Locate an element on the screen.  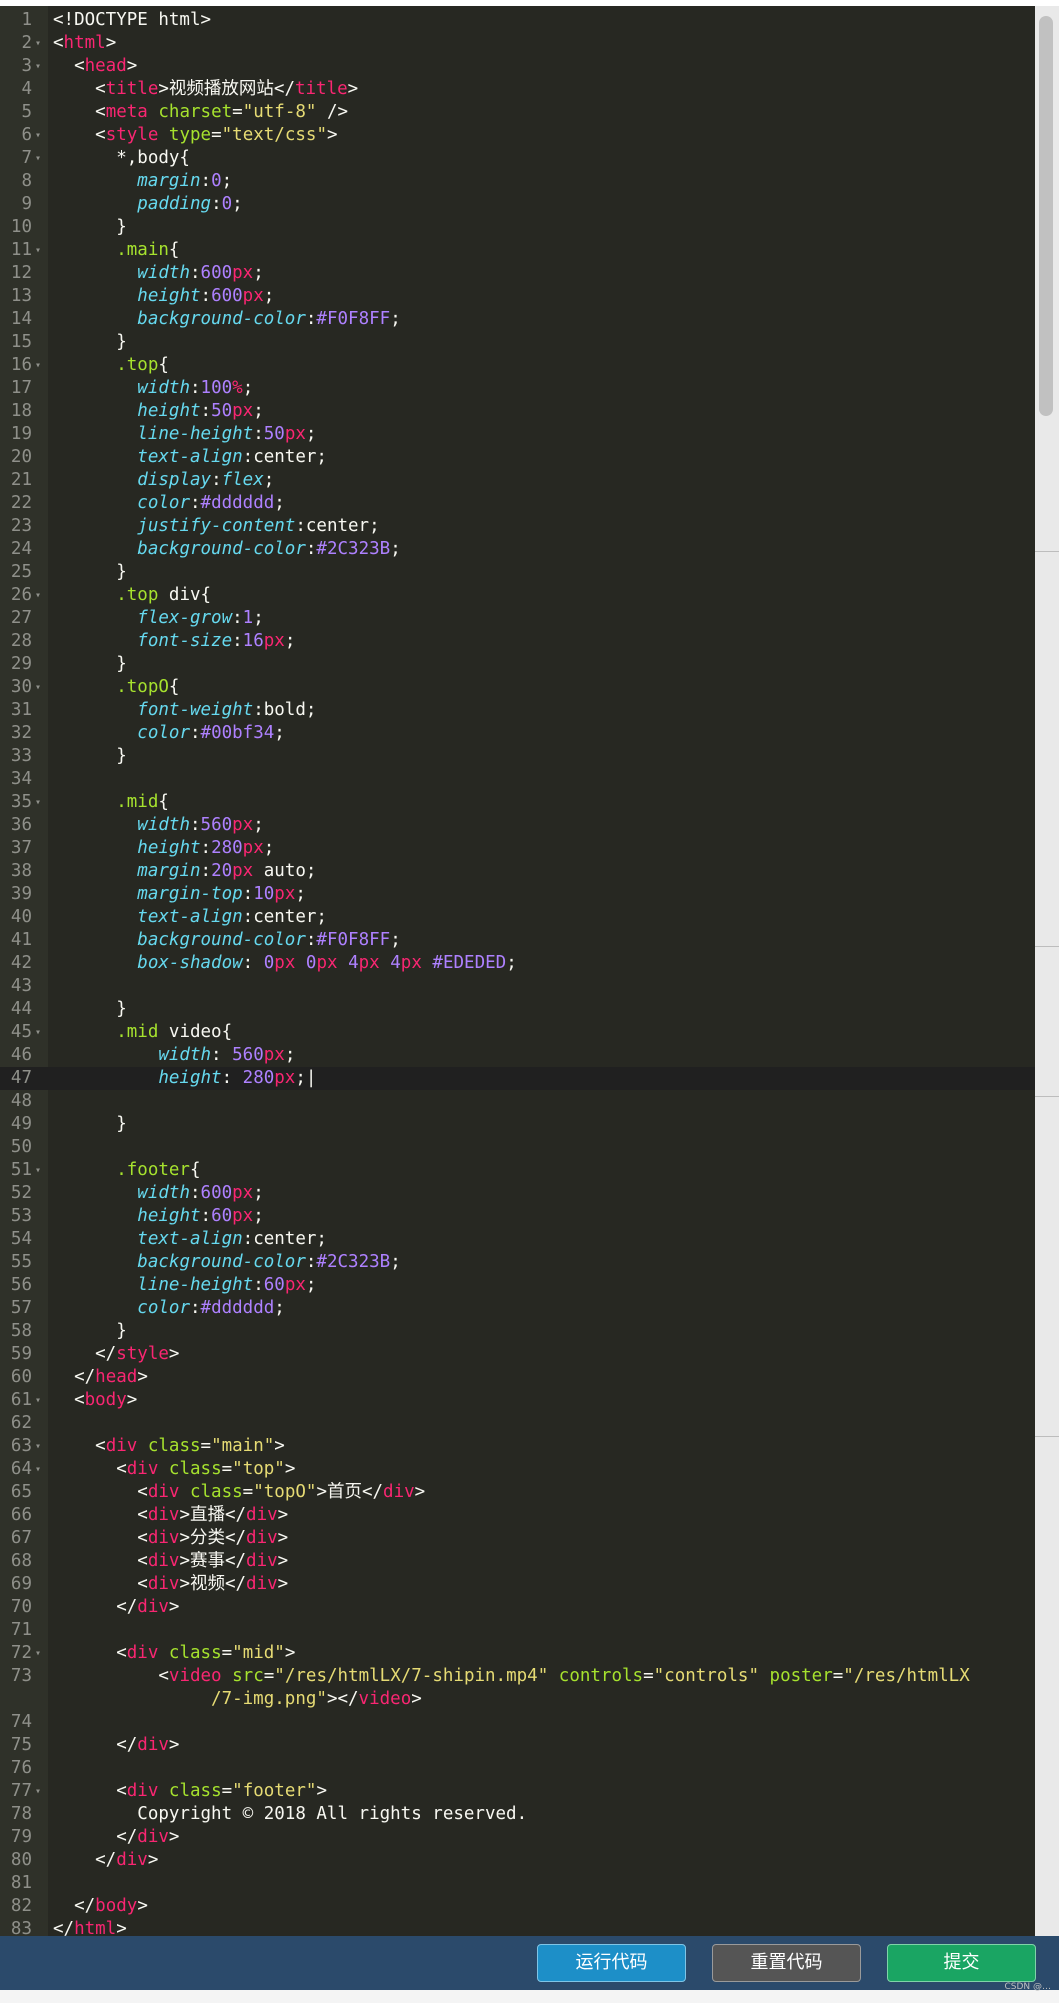
code-line: 33 } is located at coordinates (517, 756).